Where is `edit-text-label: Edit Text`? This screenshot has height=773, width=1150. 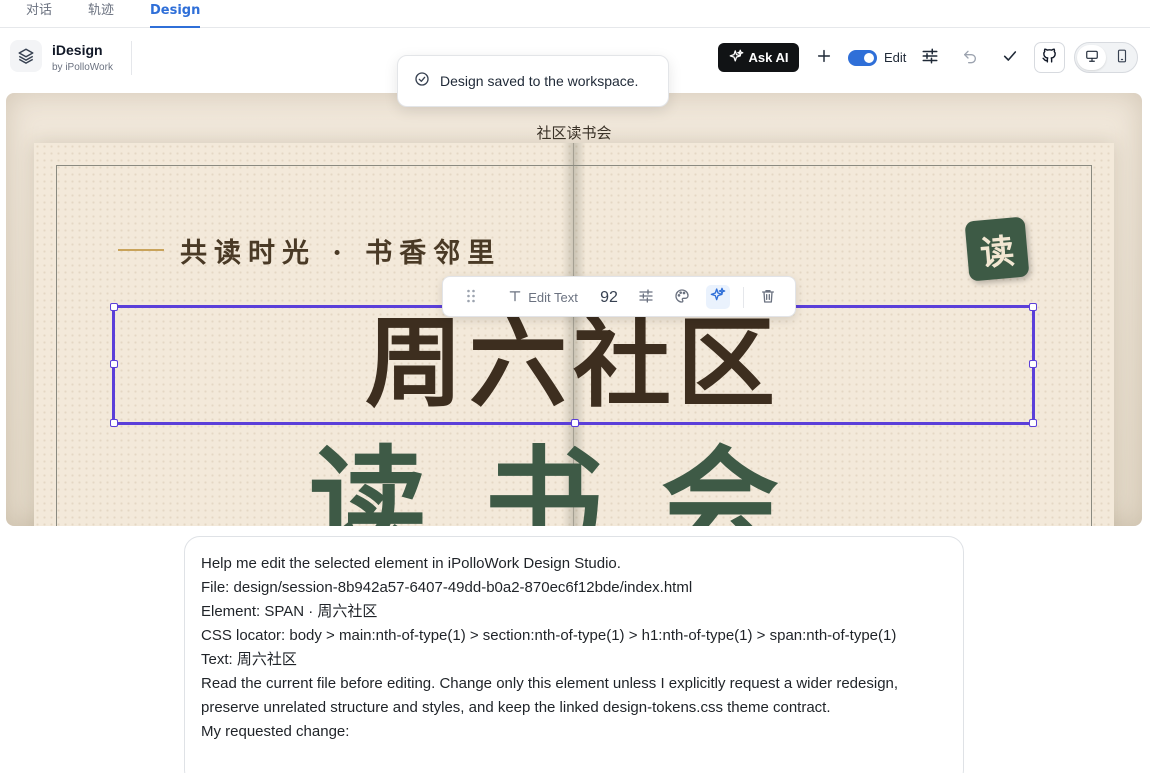
edit-text-label: Edit Text is located at coordinates (553, 297).